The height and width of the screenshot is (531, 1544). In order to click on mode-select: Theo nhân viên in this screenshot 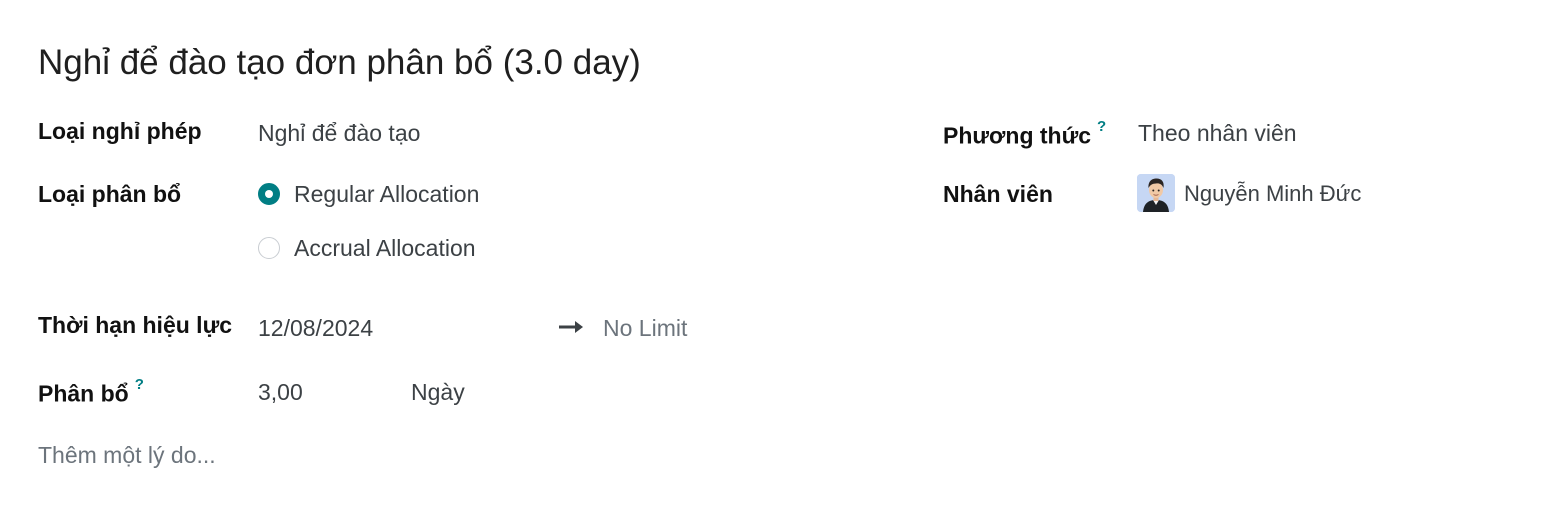, I will do `click(1217, 133)`.